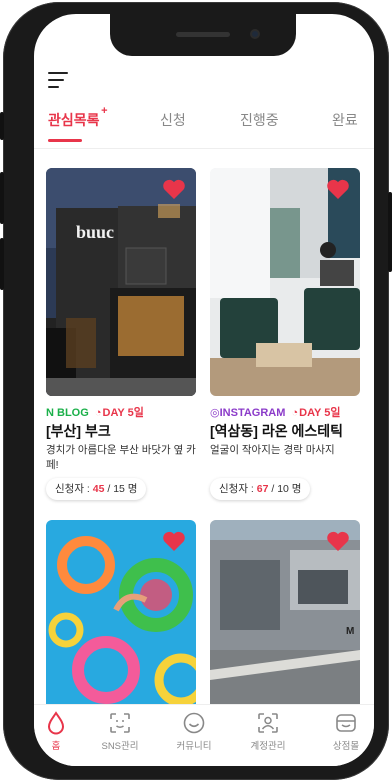 Image resolution: width=392 pixels, height=782 pixels. I want to click on instagram-icon: ◎, so click(215, 413).